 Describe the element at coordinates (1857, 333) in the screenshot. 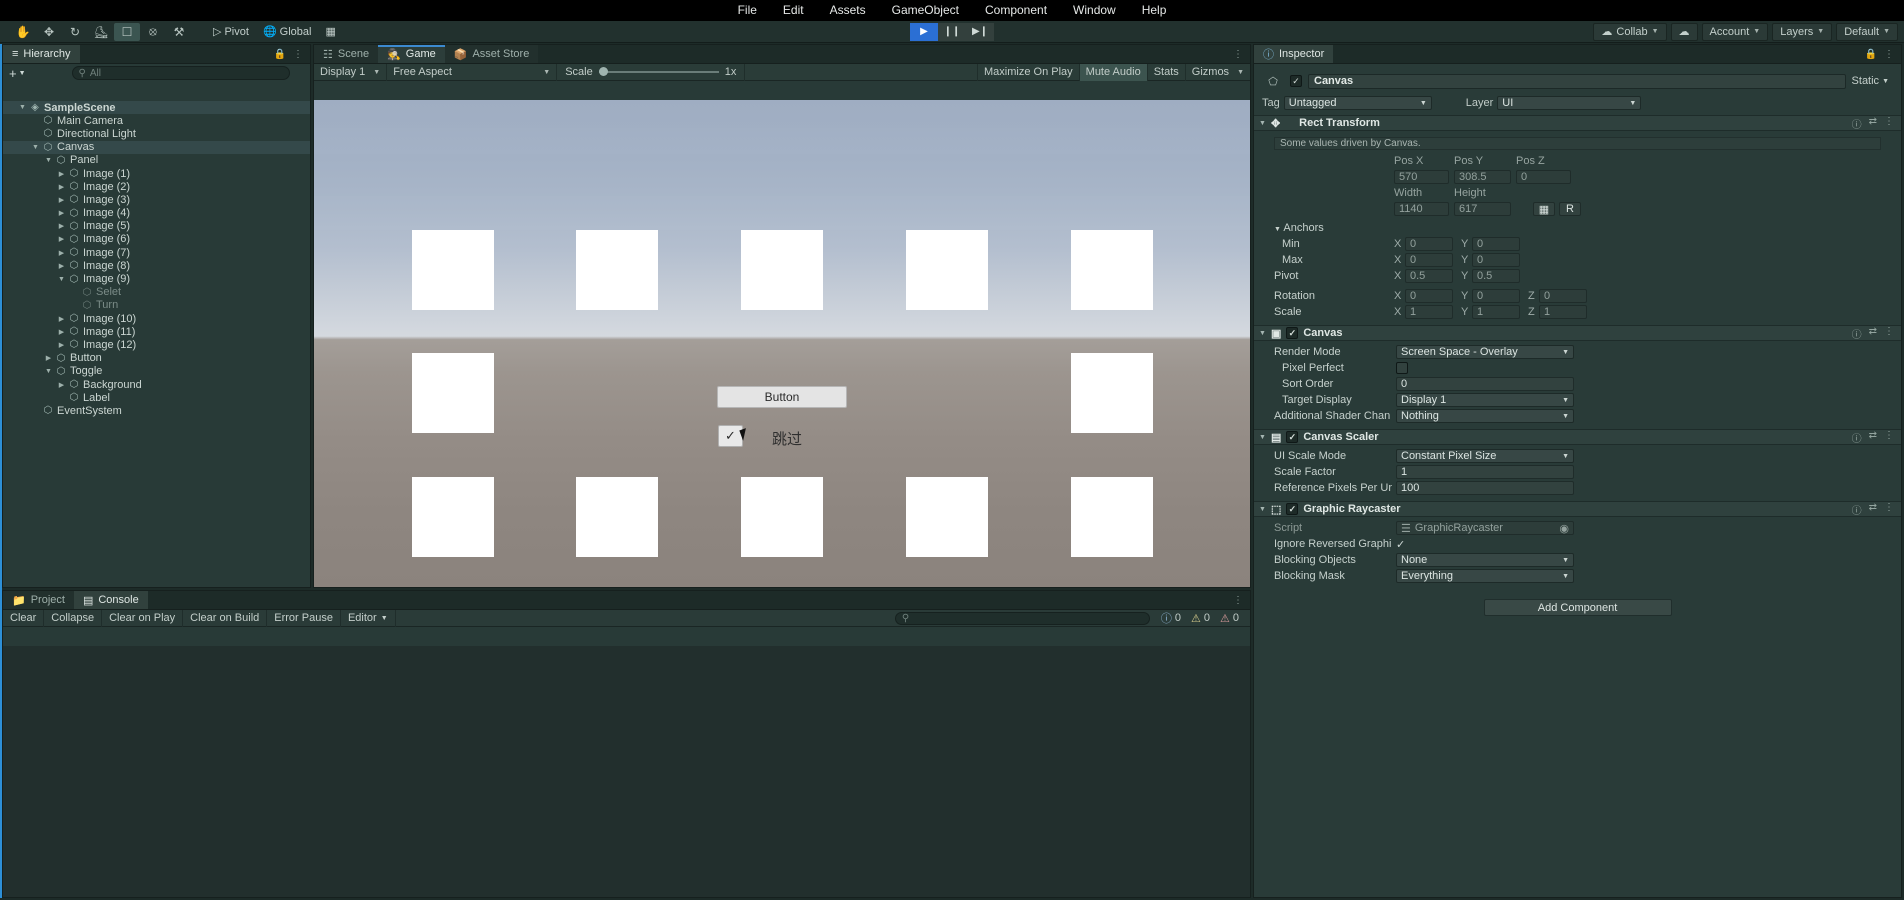

I see `help-icon: ⓘ` at that location.